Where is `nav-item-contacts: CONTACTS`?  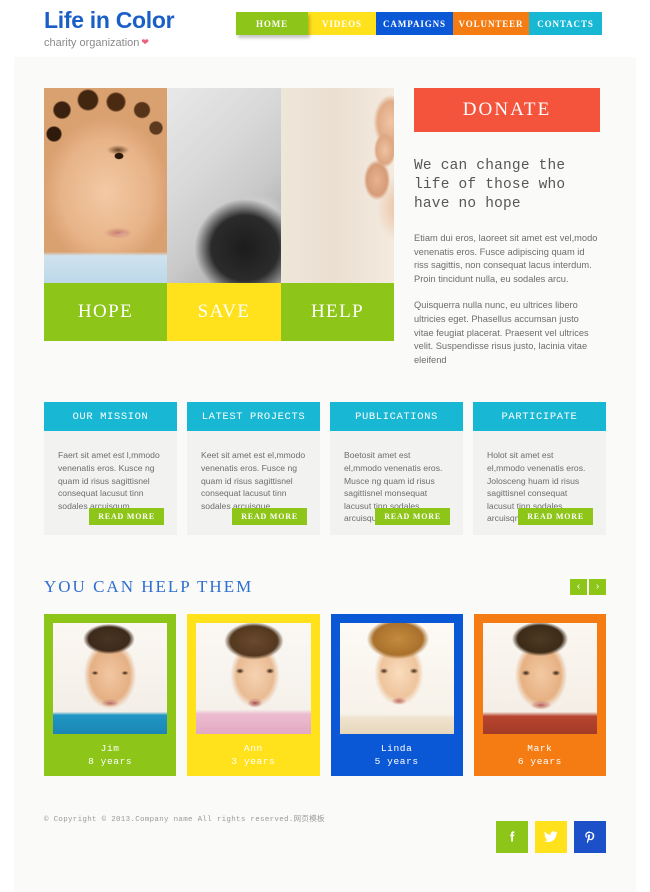 nav-item-contacts: CONTACTS is located at coordinates (565, 23).